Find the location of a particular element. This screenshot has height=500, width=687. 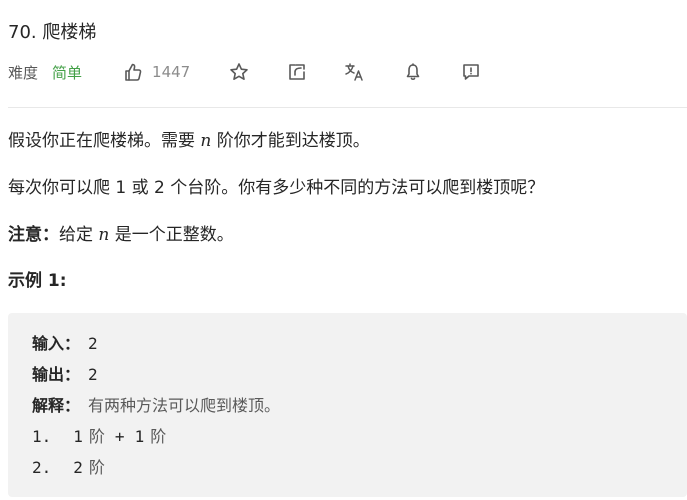

problem-meta-bar: 难度 简单 1447 is located at coordinates (245, 72).